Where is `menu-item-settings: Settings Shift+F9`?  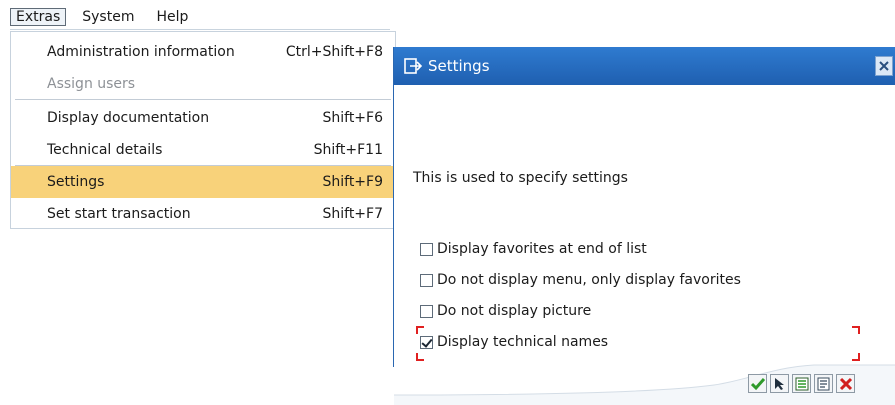
menu-item-settings: Settings Shift+F9 is located at coordinates (203, 182).